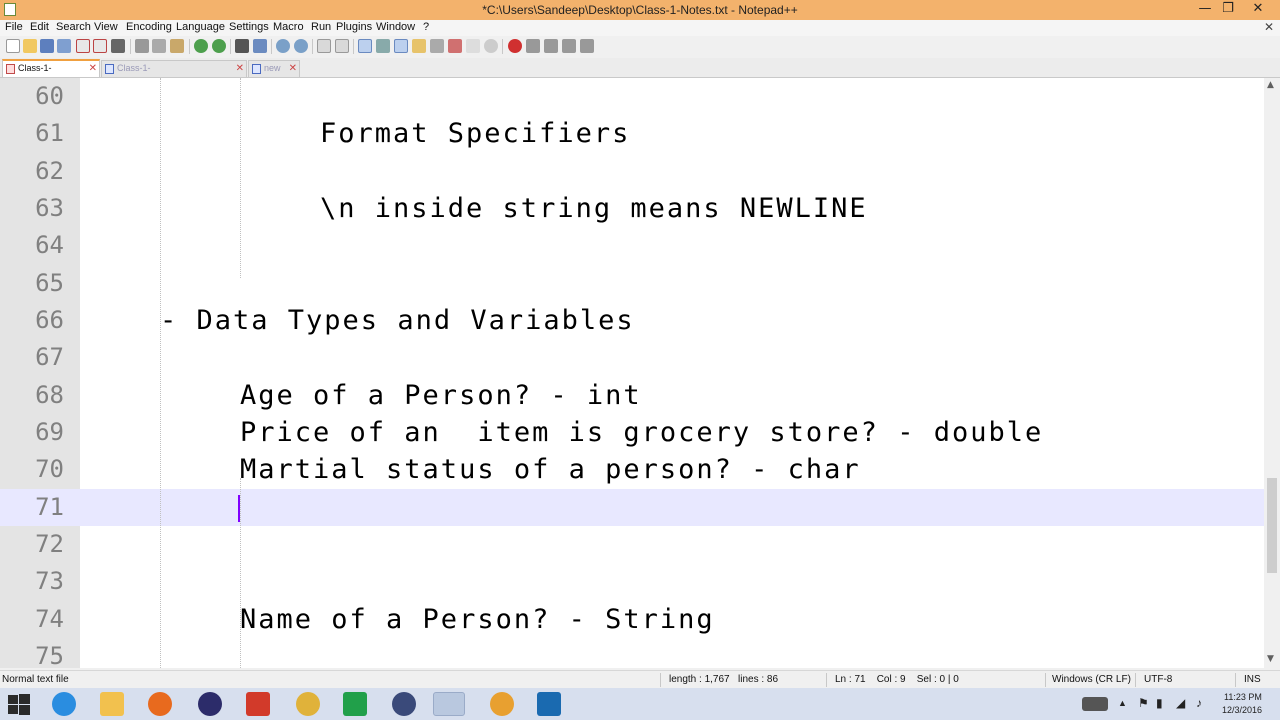  Describe the element at coordinates (550, 469) in the screenshot. I see `line-text: Martial status of a person? - char` at that location.